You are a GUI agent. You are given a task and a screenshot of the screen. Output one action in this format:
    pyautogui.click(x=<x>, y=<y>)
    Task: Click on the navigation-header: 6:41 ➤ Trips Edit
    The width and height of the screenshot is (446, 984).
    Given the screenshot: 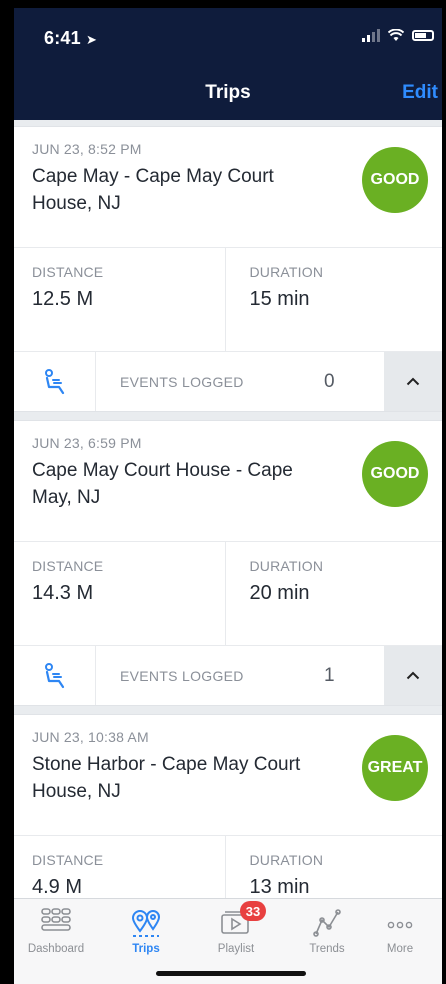 What is the action you would take?
    pyautogui.click(x=228, y=64)
    